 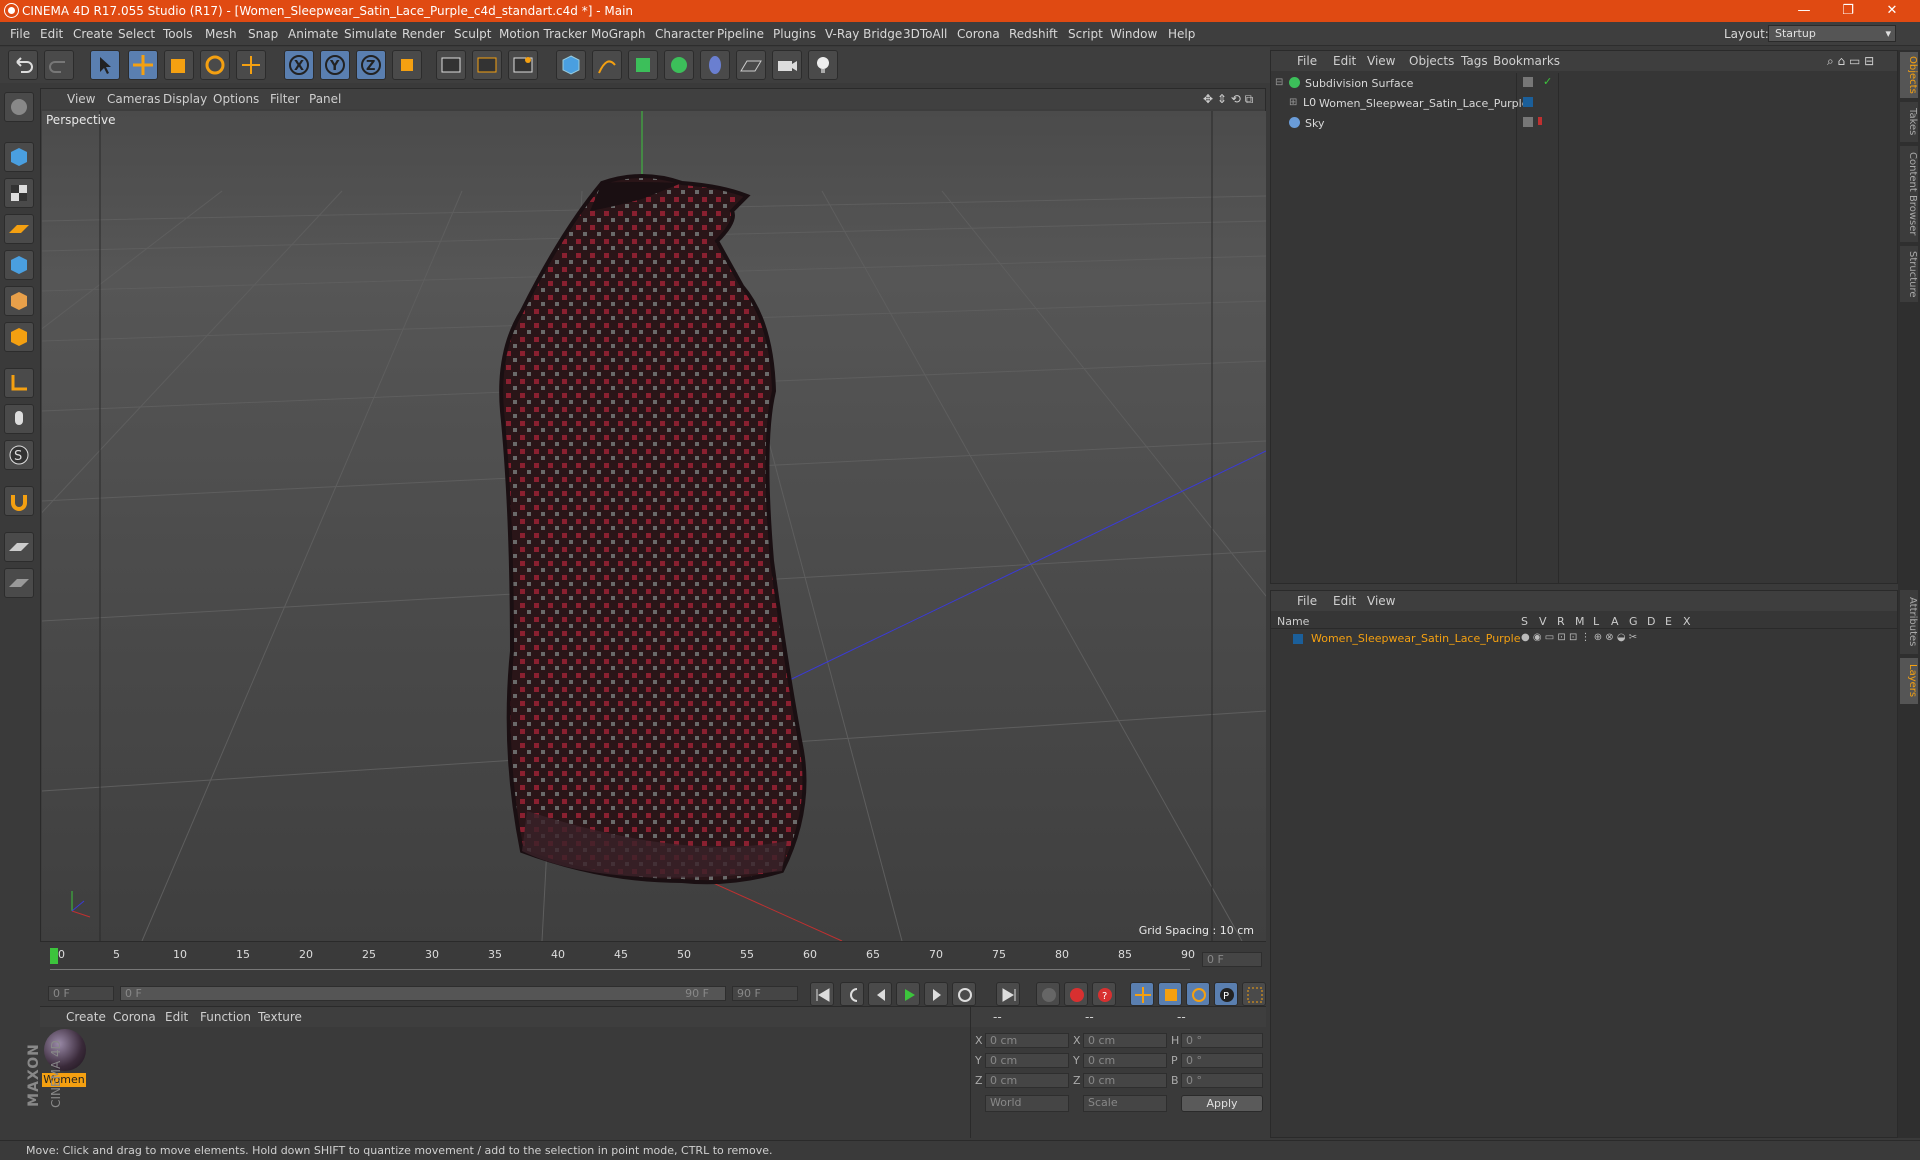 I want to click on om-search-icon: ⌕ ⌂ ▭ ⊟, so click(x=1850, y=61).